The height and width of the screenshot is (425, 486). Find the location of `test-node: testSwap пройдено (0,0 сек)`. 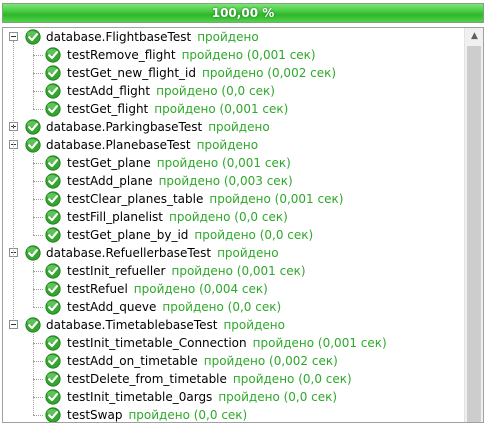

test-node: testSwap пройдено (0,0 сек) is located at coordinates (223, 414).